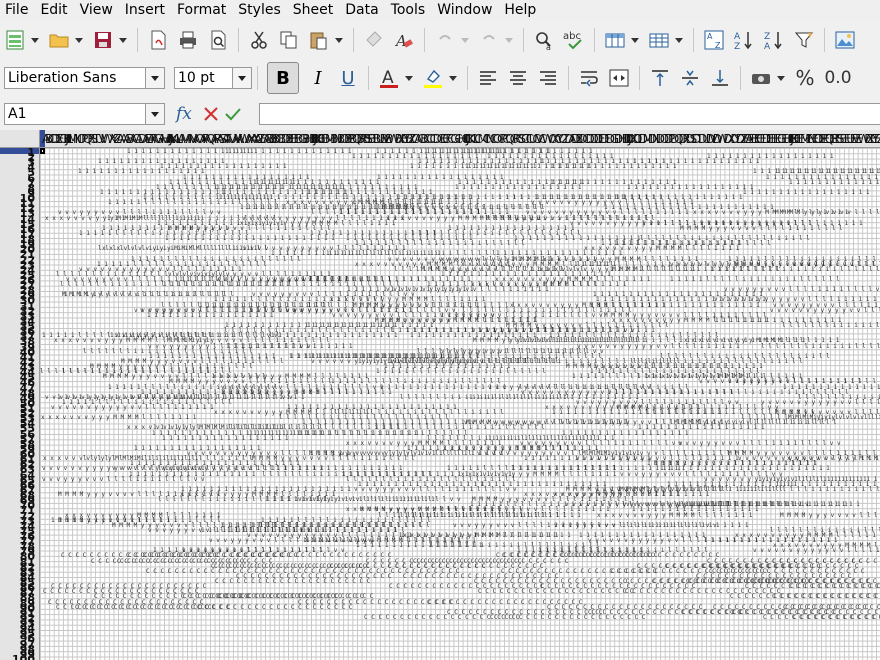  I want to click on new-dropdown-arrow, so click(35, 40).